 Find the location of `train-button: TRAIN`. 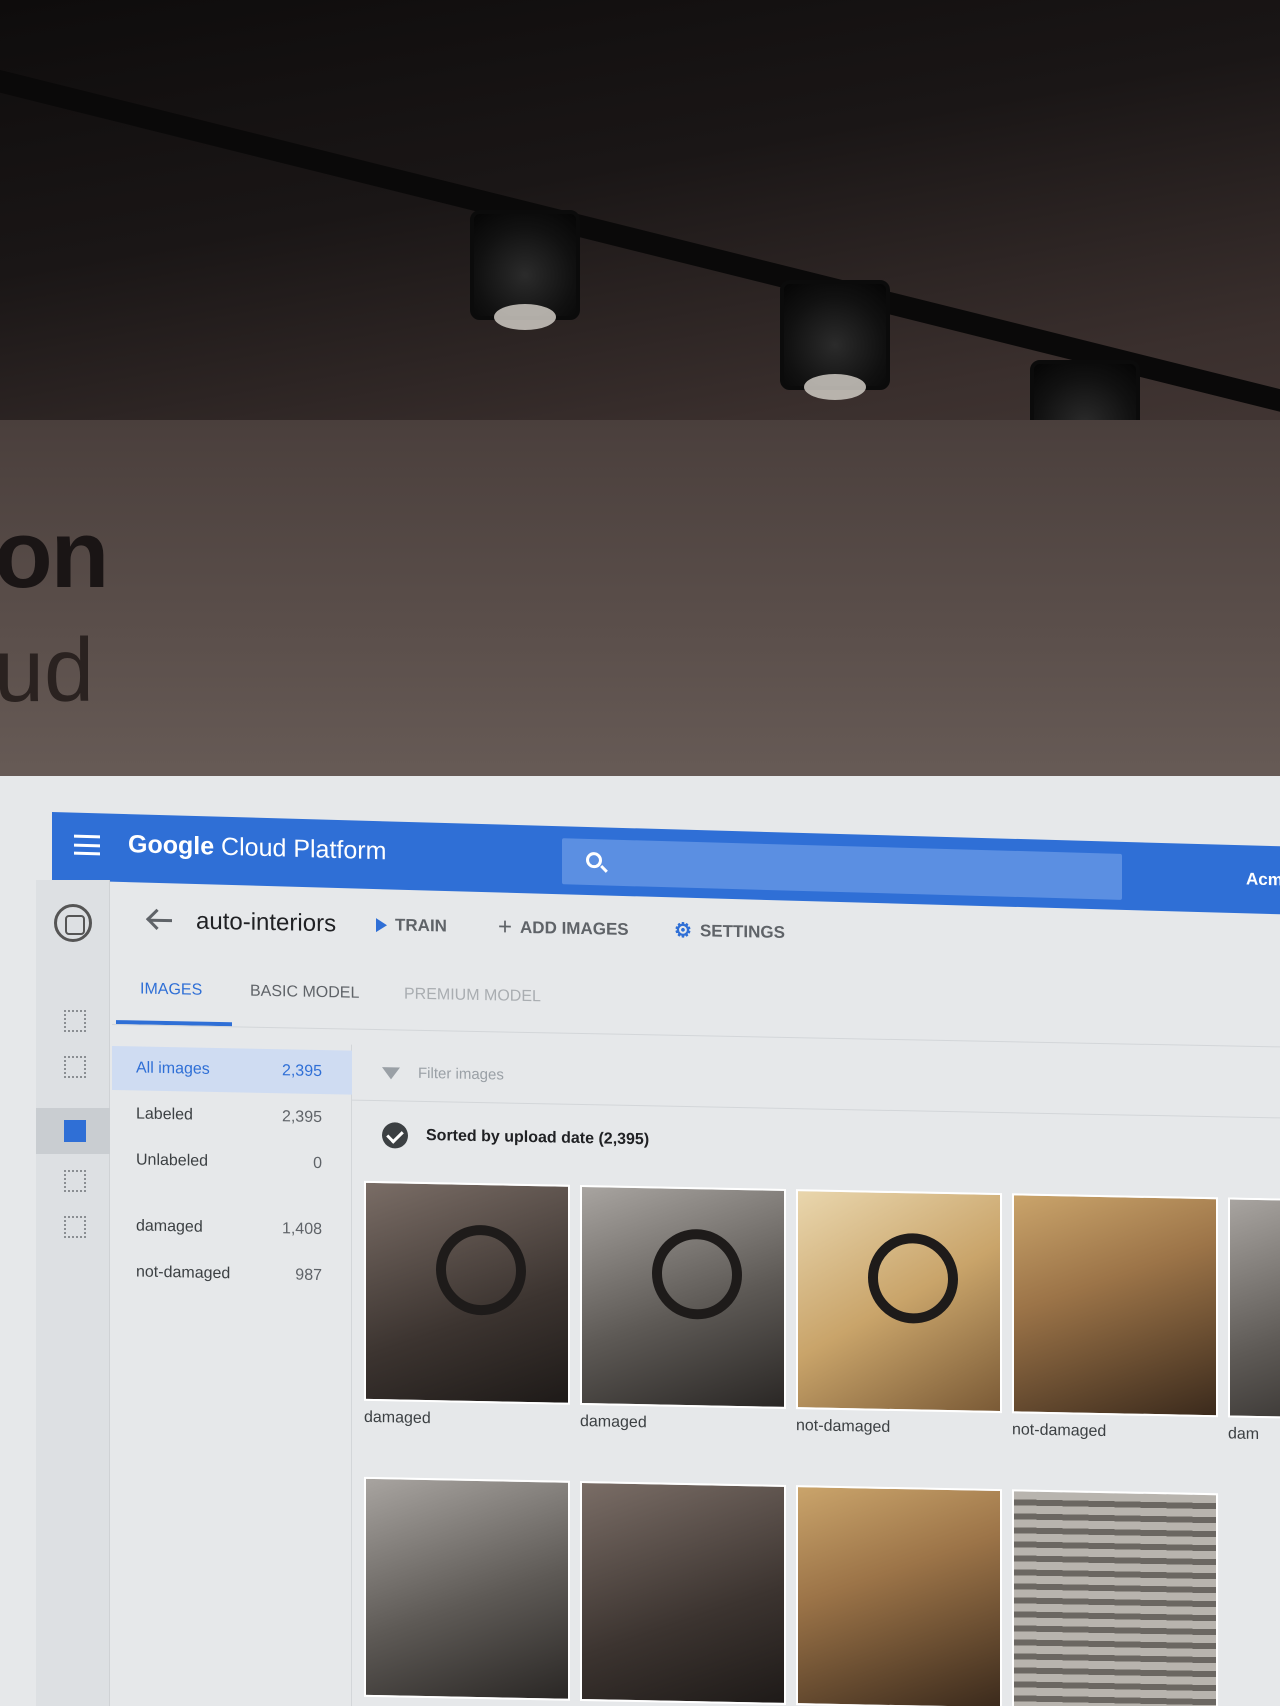

train-button: TRAIN is located at coordinates (411, 925).